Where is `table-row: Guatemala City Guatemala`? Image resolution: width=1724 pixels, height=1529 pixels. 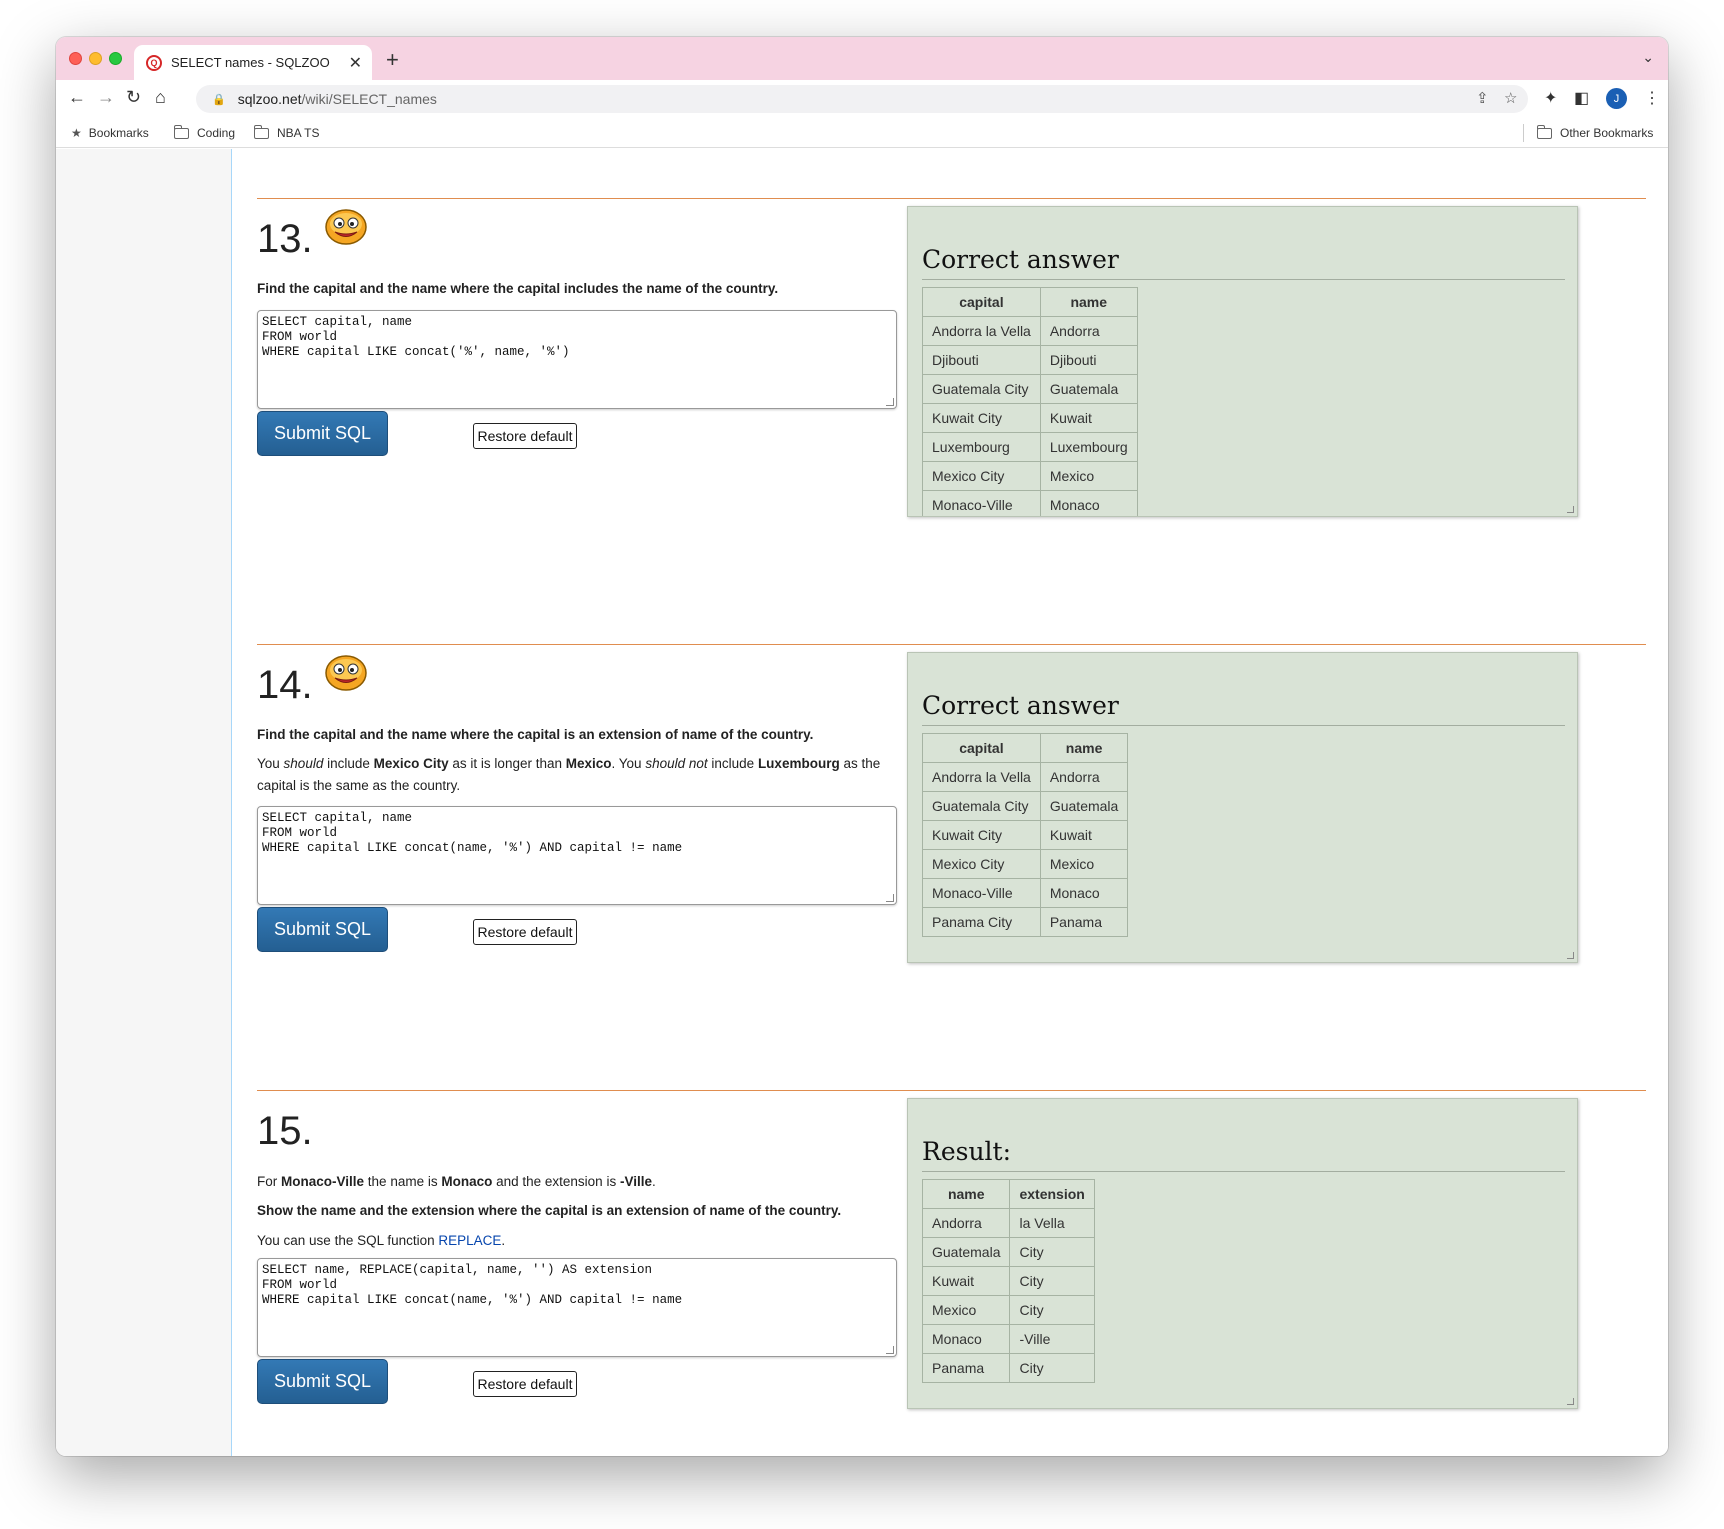
table-row: Guatemala City Guatemala is located at coordinates (1025, 806).